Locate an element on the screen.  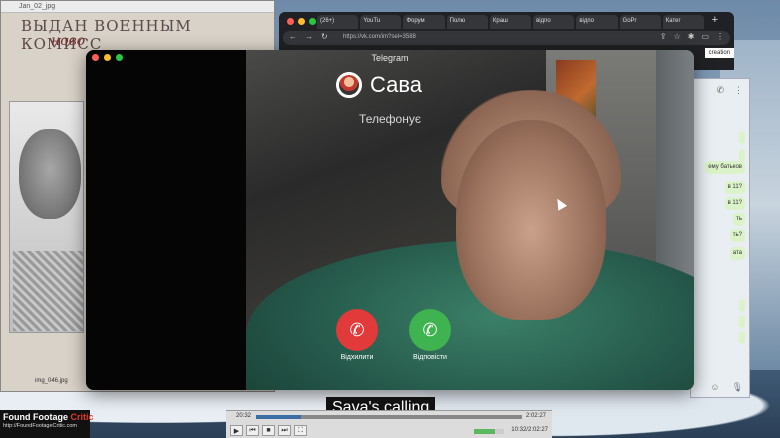
chat-message: ть is located at coordinates (739, 219).